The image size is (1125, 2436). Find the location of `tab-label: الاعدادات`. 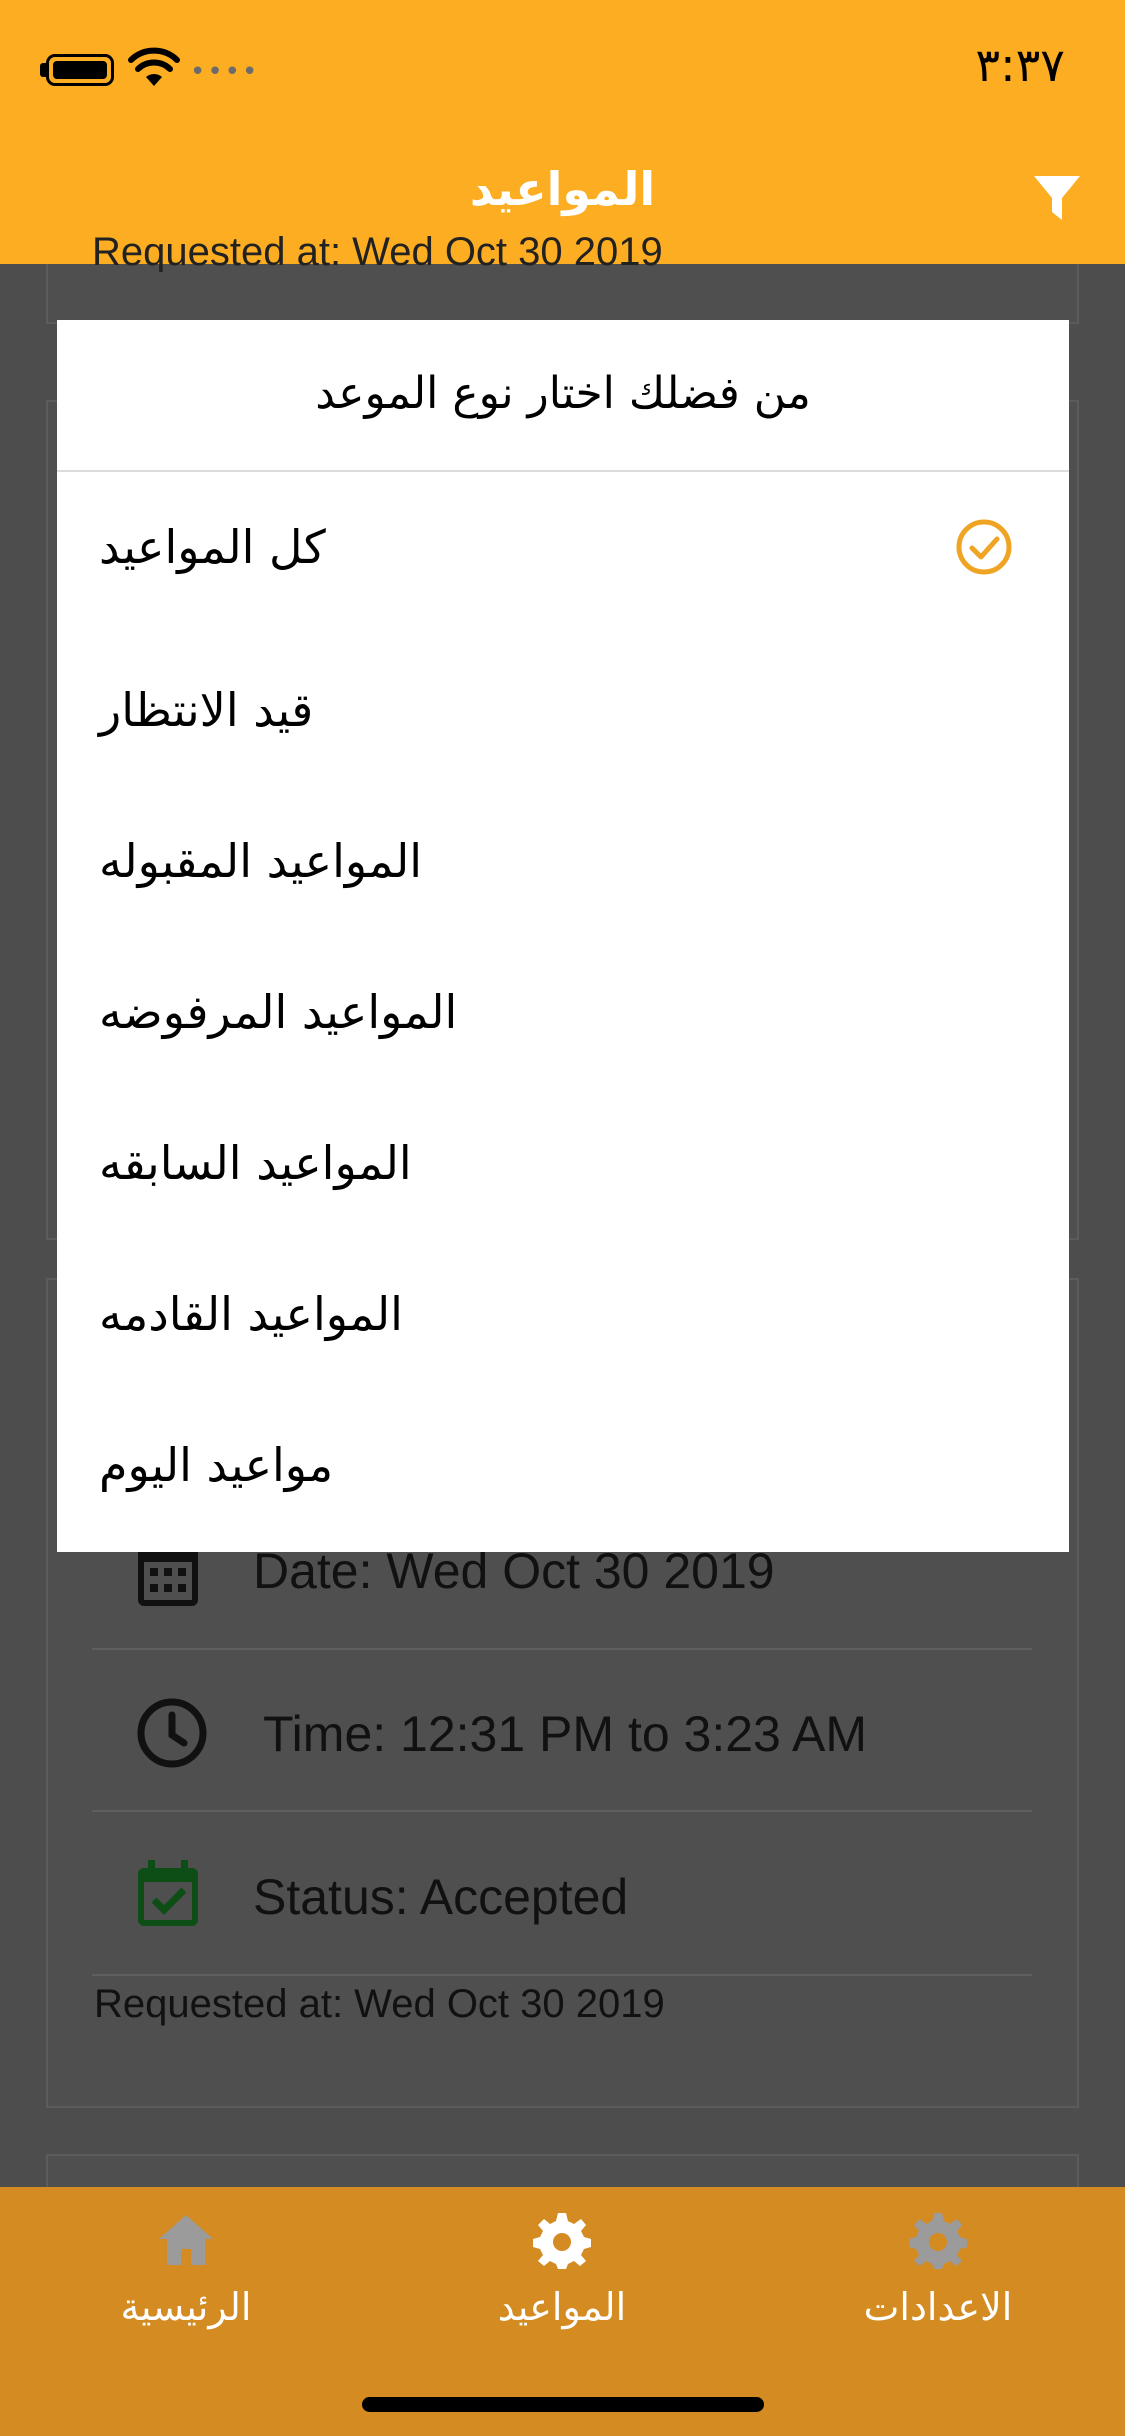

tab-label: الاعدادات is located at coordinates (938, 2307).